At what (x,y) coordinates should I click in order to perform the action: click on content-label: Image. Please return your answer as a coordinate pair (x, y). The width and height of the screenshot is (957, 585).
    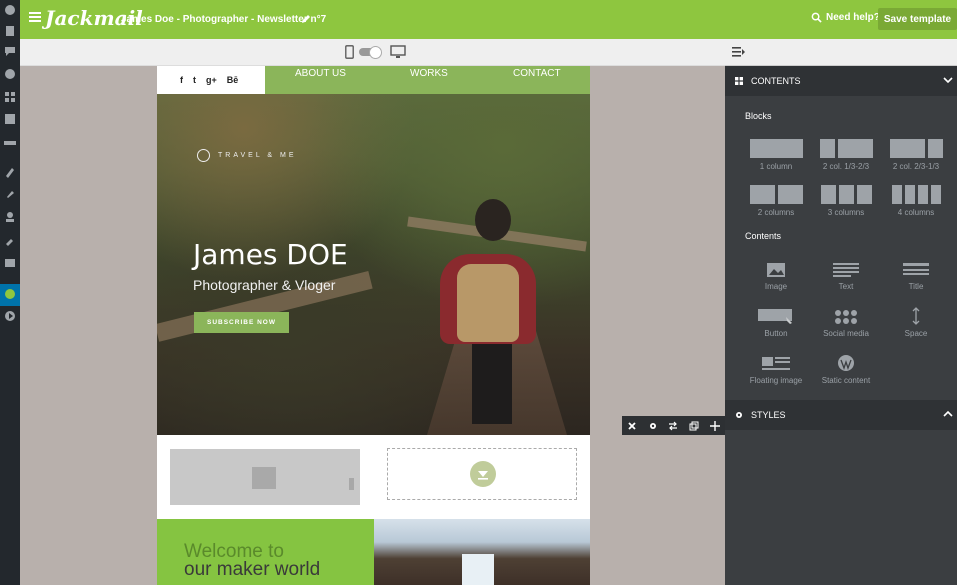
    Looking at the image, I should click on (776, 286).